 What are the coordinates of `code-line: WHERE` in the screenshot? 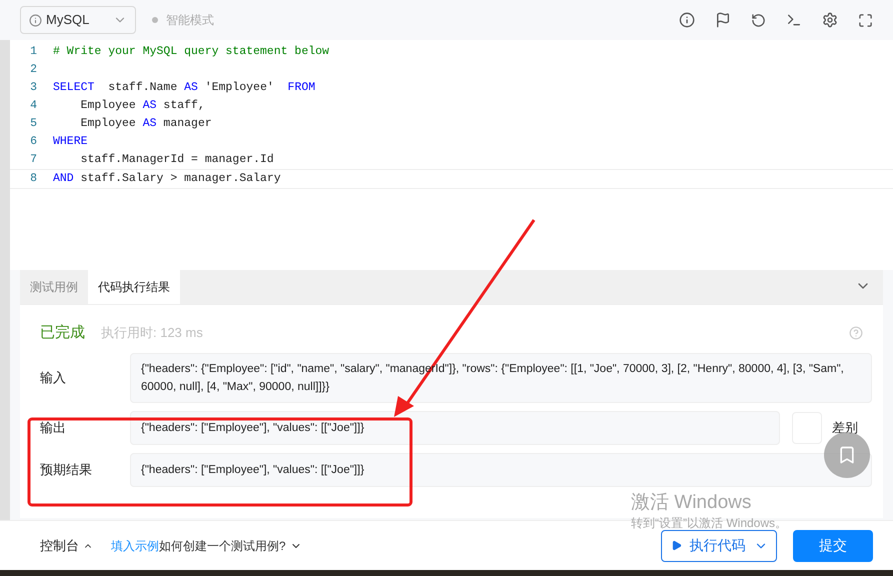 It's located at (70, 142).